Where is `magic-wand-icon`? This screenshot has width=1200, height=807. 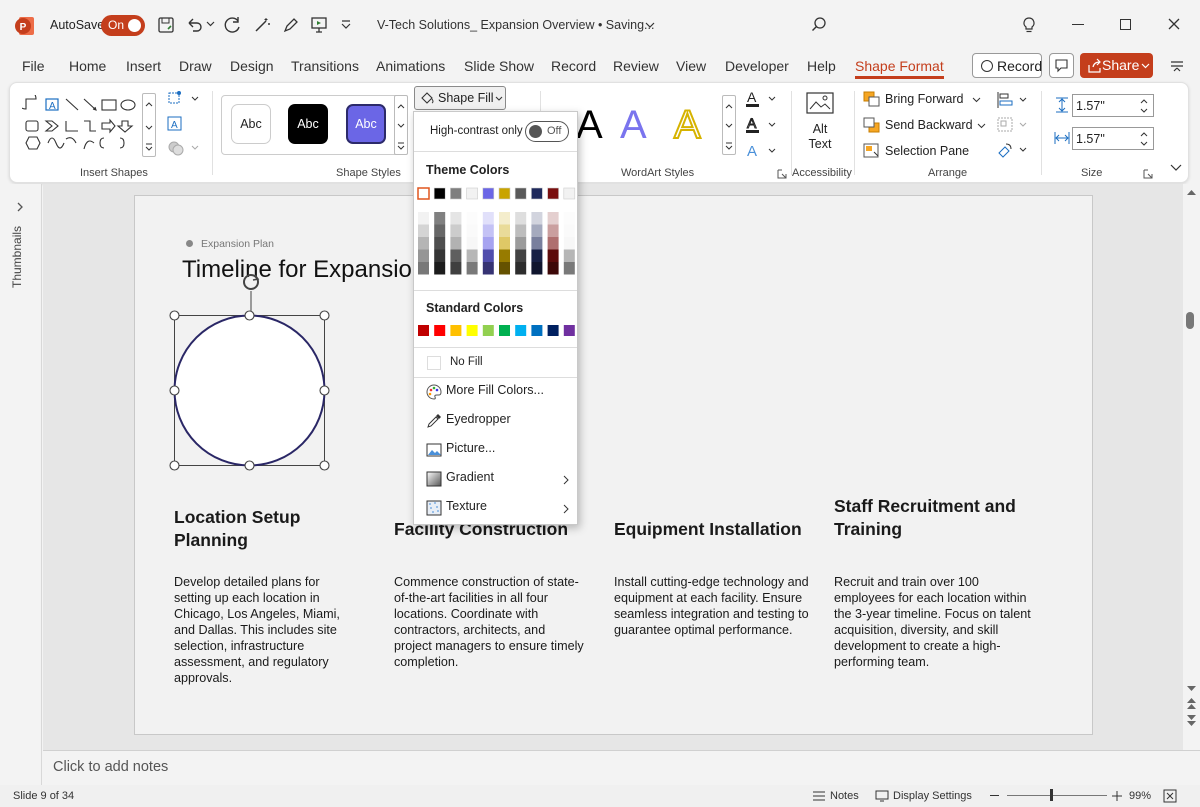 magic-wand-icon is located at coordinates (262, 25).